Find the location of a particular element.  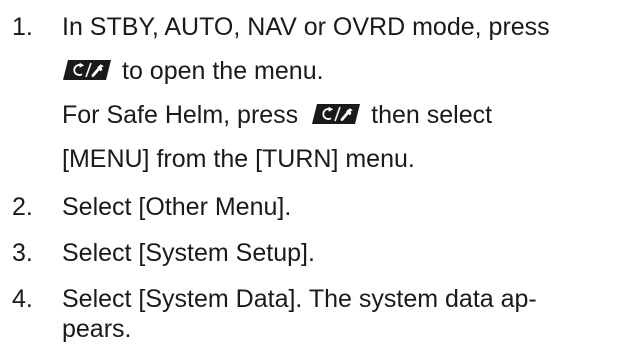

step-number: 2. is located at coordinates (22, 207).